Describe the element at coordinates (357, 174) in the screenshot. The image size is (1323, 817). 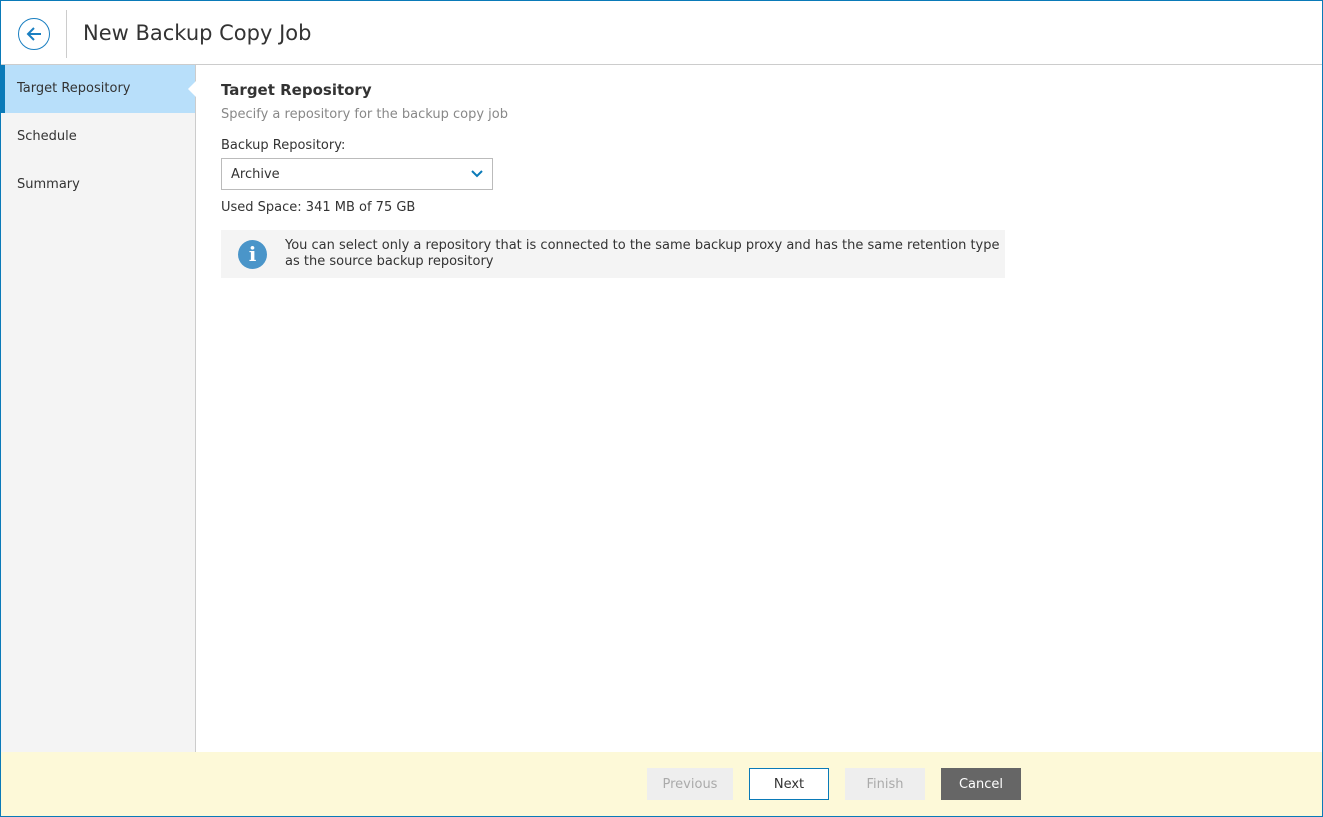
I see `repository-select: Archive` at that location.